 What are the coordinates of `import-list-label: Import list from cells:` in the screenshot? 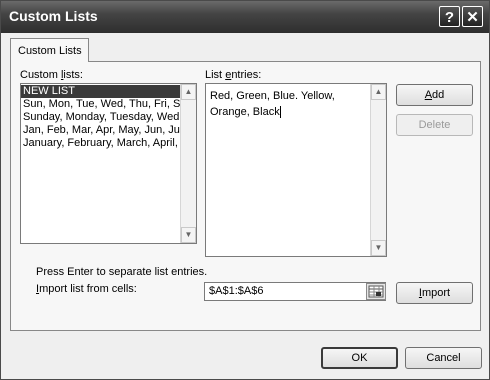 It's located at (86, 289).